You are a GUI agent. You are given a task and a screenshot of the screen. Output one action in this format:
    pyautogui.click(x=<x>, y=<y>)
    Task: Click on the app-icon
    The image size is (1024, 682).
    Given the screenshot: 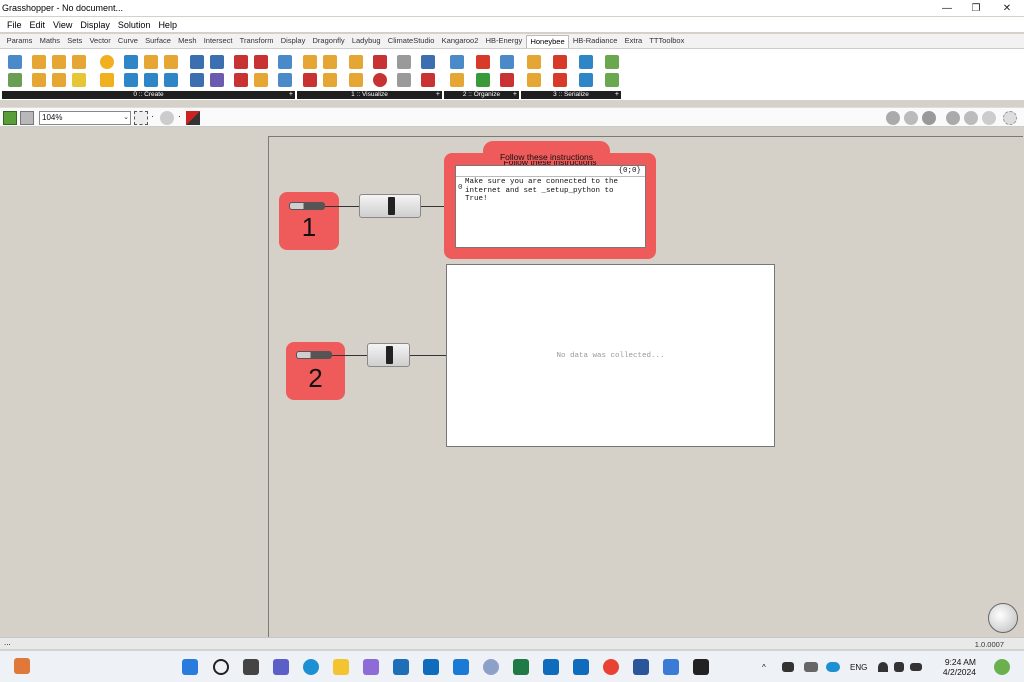 What is the action you would take?
    pyautogui.click(x=22, y=666)
    